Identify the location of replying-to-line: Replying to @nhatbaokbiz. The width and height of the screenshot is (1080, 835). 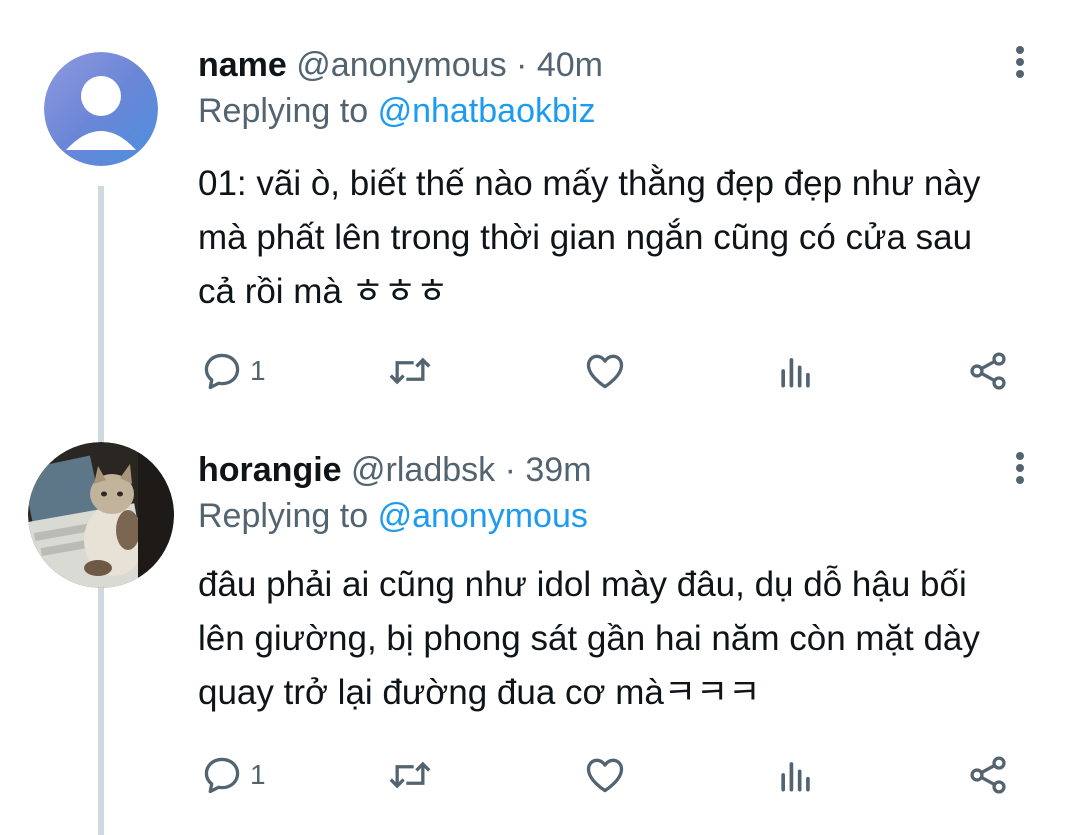
(396, 111).